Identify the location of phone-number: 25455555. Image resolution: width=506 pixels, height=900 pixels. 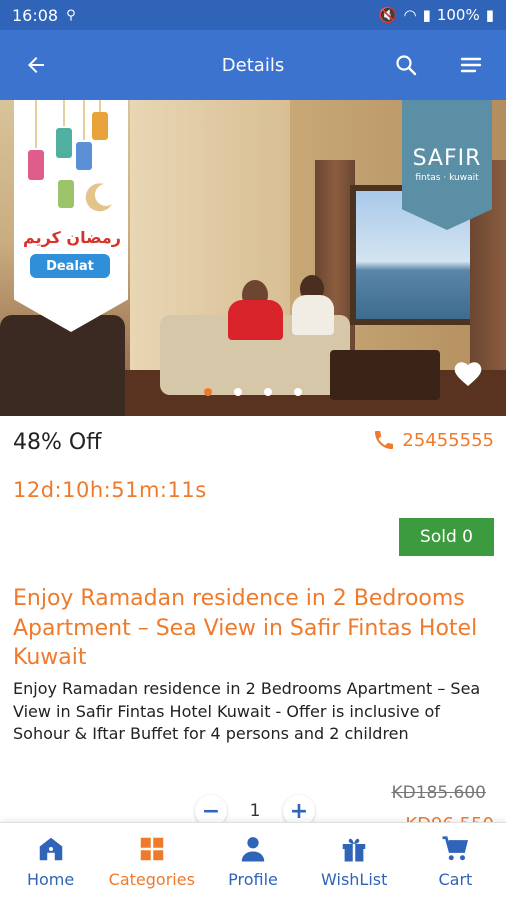
(448, 440).